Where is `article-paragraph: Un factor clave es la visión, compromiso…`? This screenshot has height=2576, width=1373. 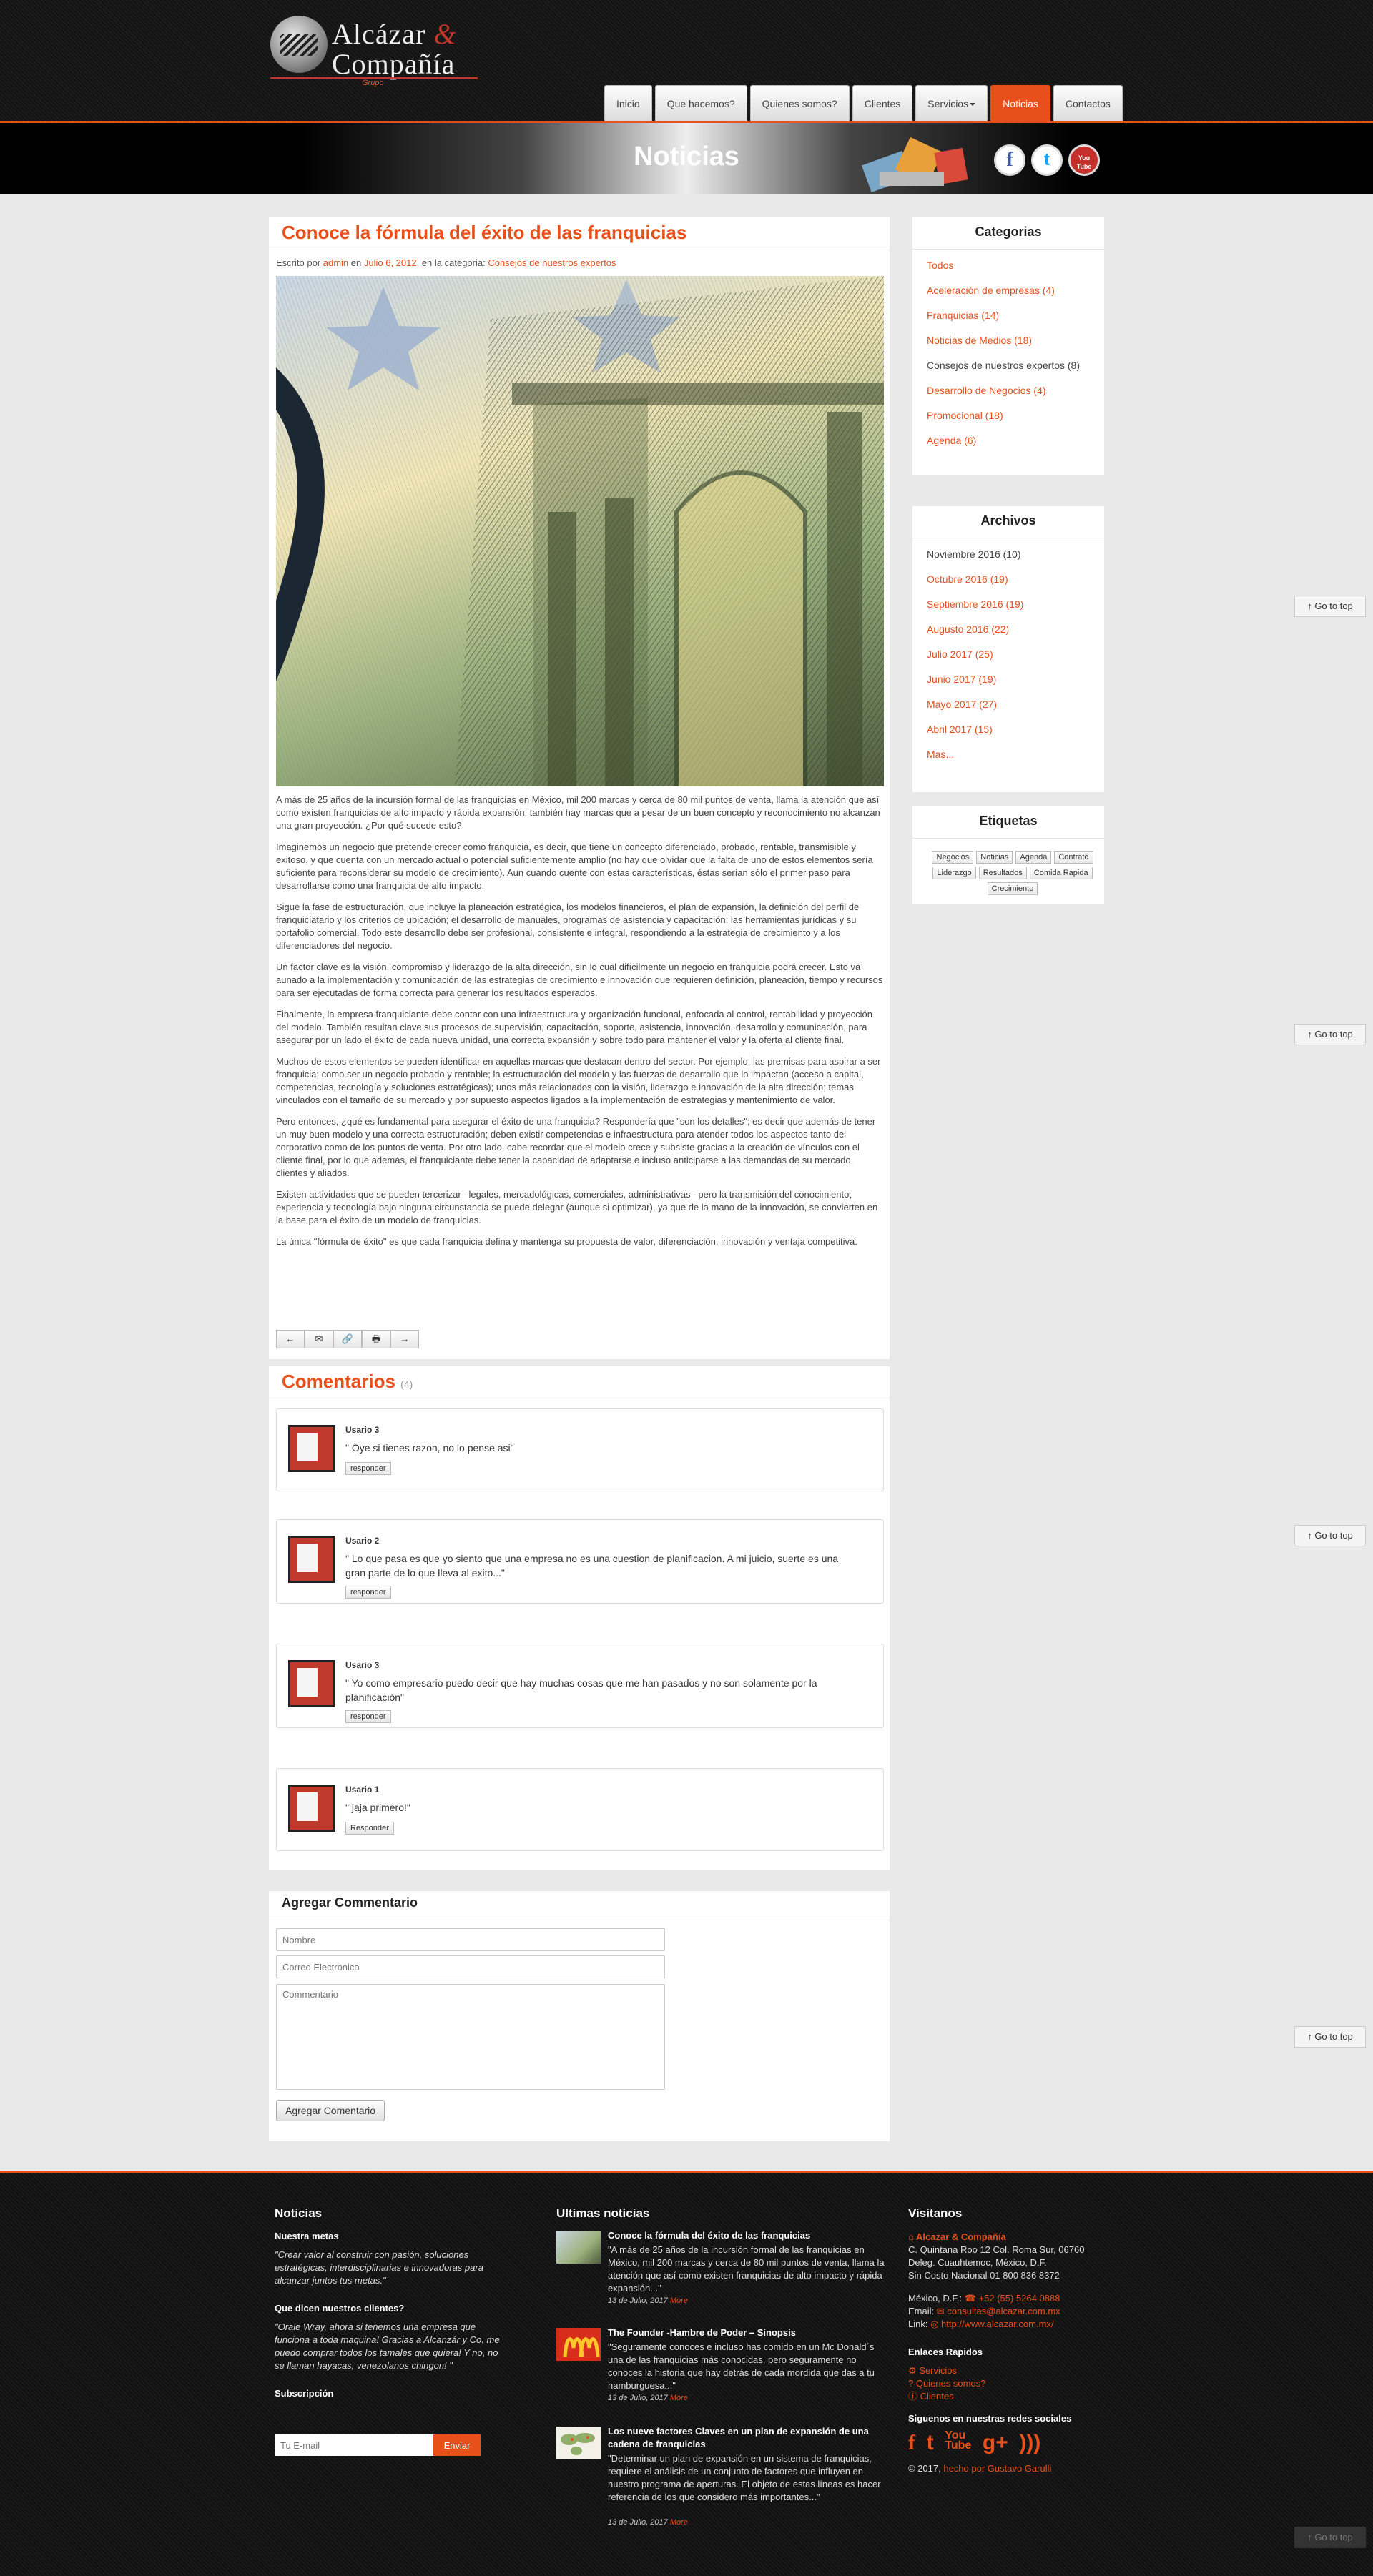 article-paragraph: Un factor clave es la visión, compromiso… is located at coordinates (579, 980).